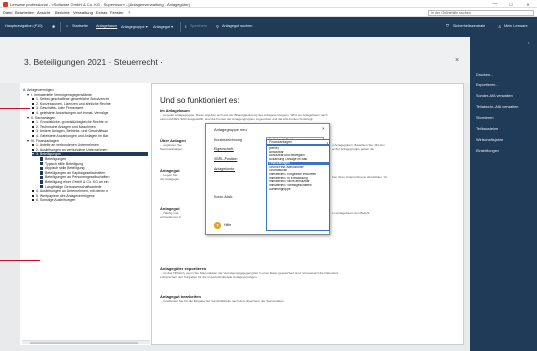 Image resolution: width=537 pixels, height=351 pixels. Describe the element at coordinates (353, 149) in the screenshot. I see `help-paragraph: at der Anlagegruppe gelten die` at that location.